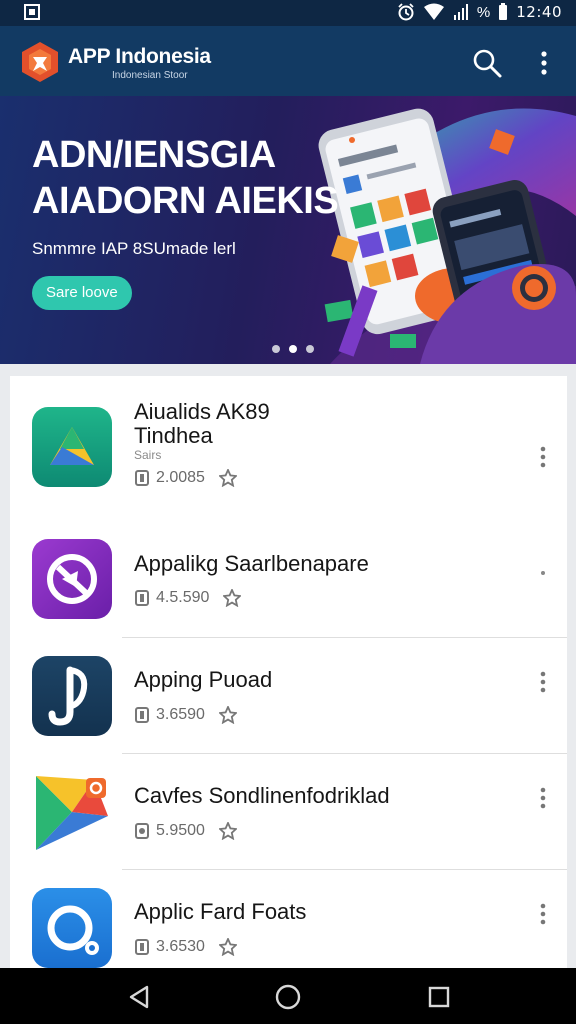  Describe the element at coordinates (72, 696) in the screenshot. I see `music-note-icon` at that location.